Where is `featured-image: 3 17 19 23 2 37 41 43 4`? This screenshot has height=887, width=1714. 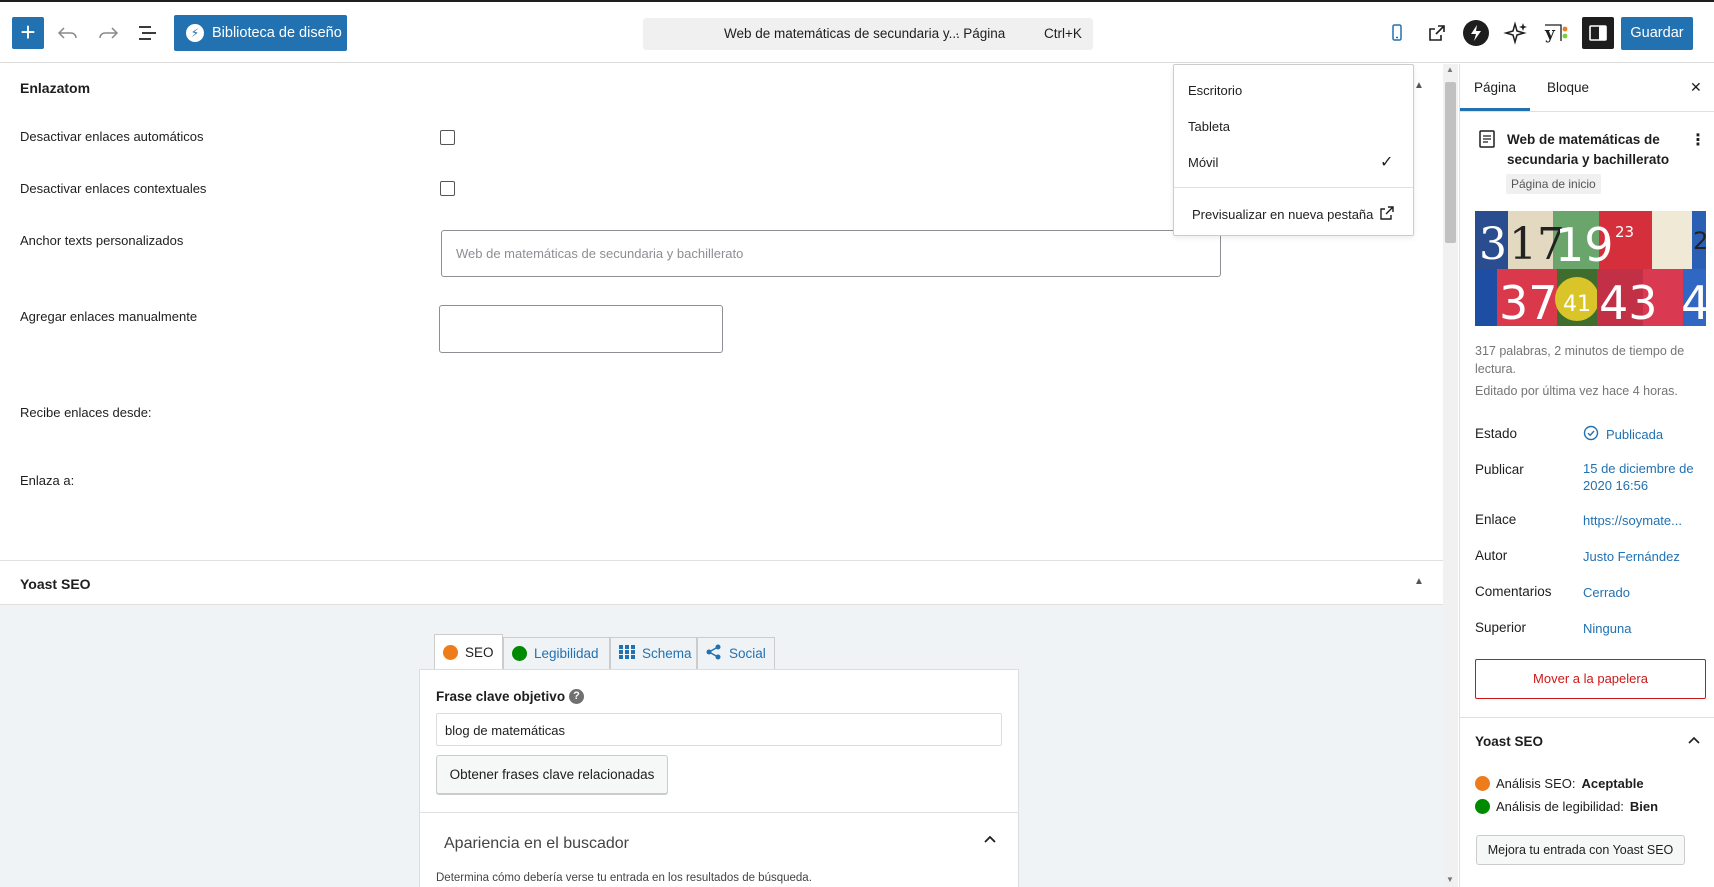 featured-image: 3 17 19 23 2 37 41 43 4 is located at coordinates (1590, 268).